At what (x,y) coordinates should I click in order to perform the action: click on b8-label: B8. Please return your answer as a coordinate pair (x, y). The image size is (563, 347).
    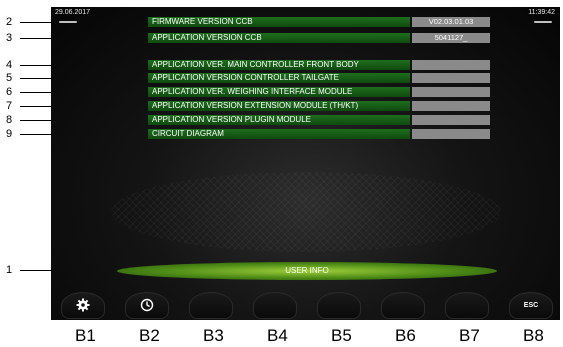
    Looking at the image, I should click on (533, 335).